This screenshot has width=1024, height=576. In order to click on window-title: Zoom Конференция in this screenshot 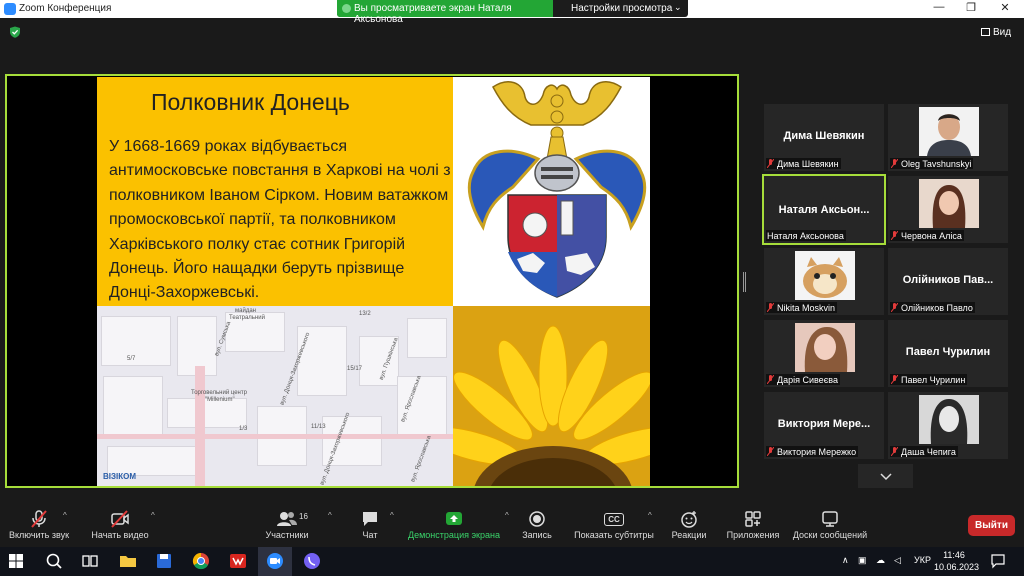, I will do `click(65, 8)`.